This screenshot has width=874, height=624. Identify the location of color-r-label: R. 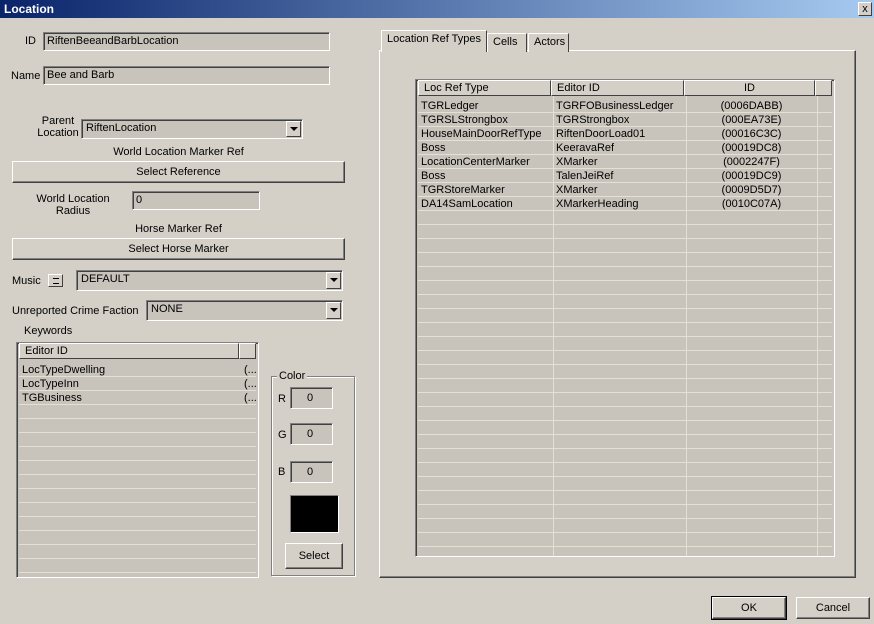
(282, 399).